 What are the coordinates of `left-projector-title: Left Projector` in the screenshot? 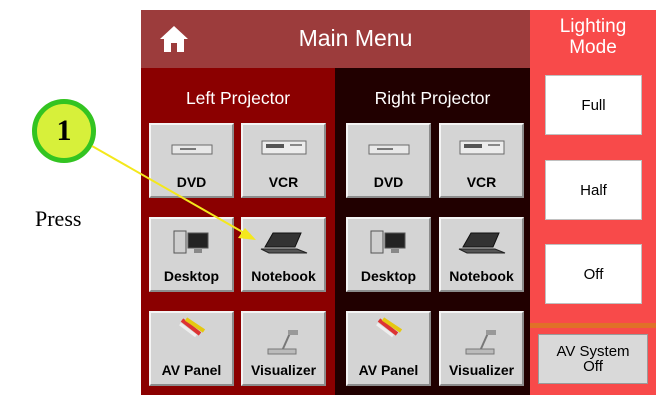 It's located at (238, 98).